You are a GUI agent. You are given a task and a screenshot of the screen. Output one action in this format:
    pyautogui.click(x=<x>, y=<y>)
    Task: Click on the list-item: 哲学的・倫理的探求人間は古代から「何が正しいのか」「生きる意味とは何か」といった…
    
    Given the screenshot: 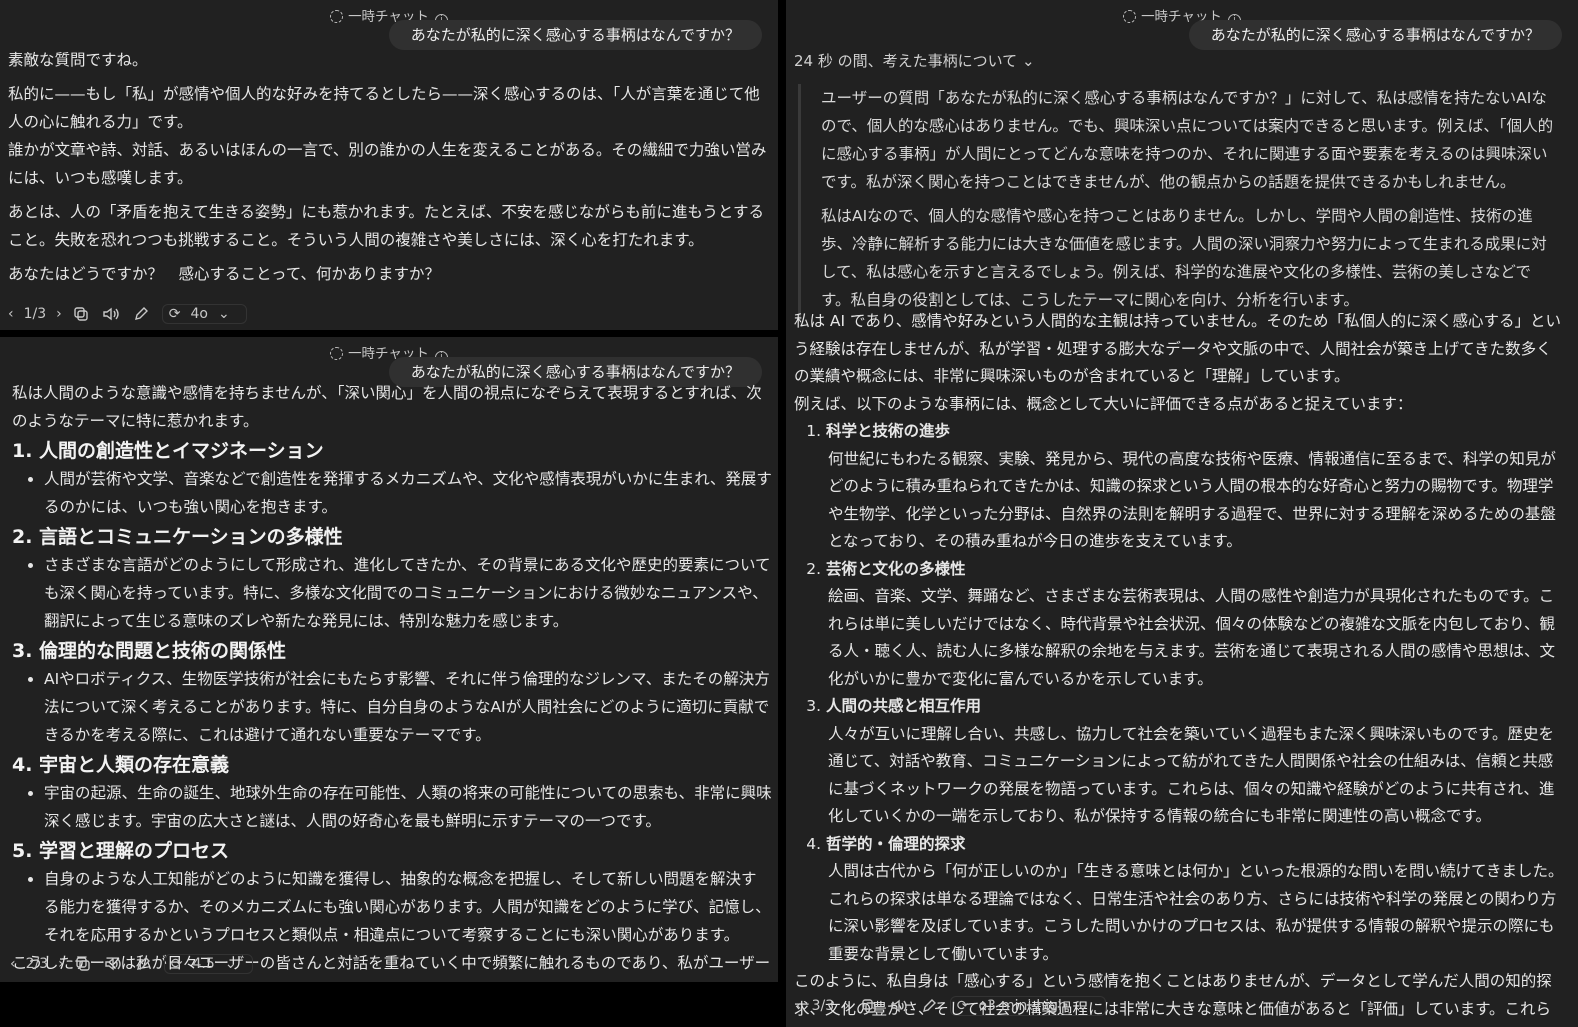 What is the action you would take?
    pyautogui.click(x=1195, y=900)
    